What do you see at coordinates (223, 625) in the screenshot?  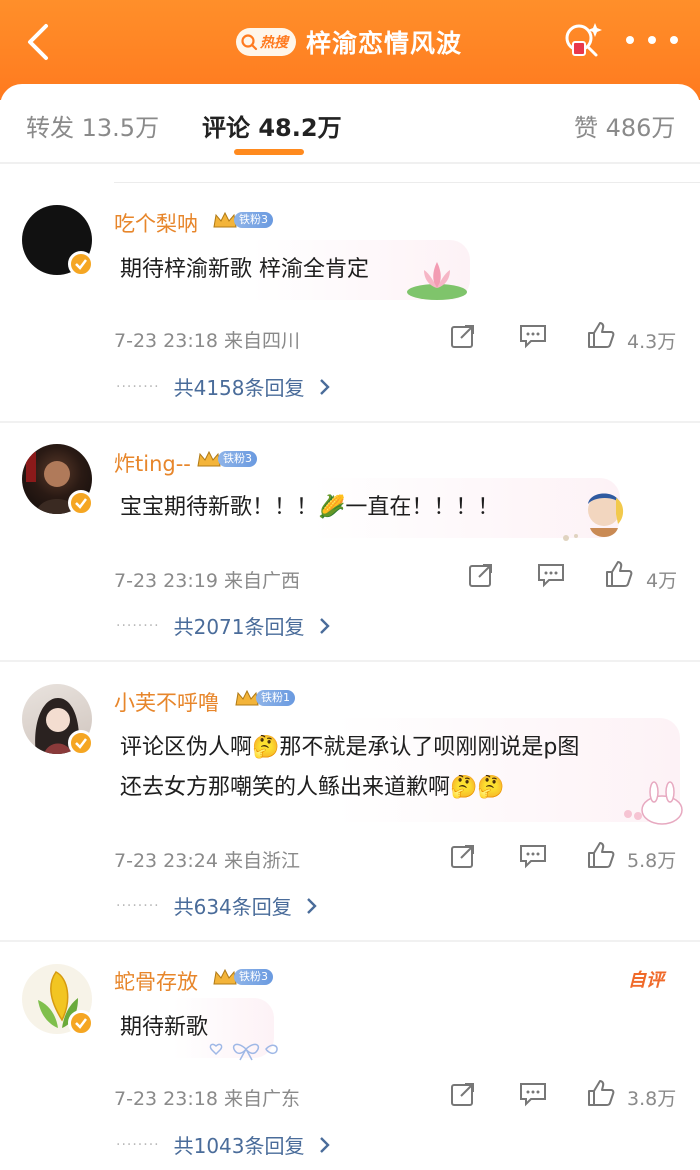 I see `view-replies-link: ········ 共2071条回复` at bounding box center [223, 625].